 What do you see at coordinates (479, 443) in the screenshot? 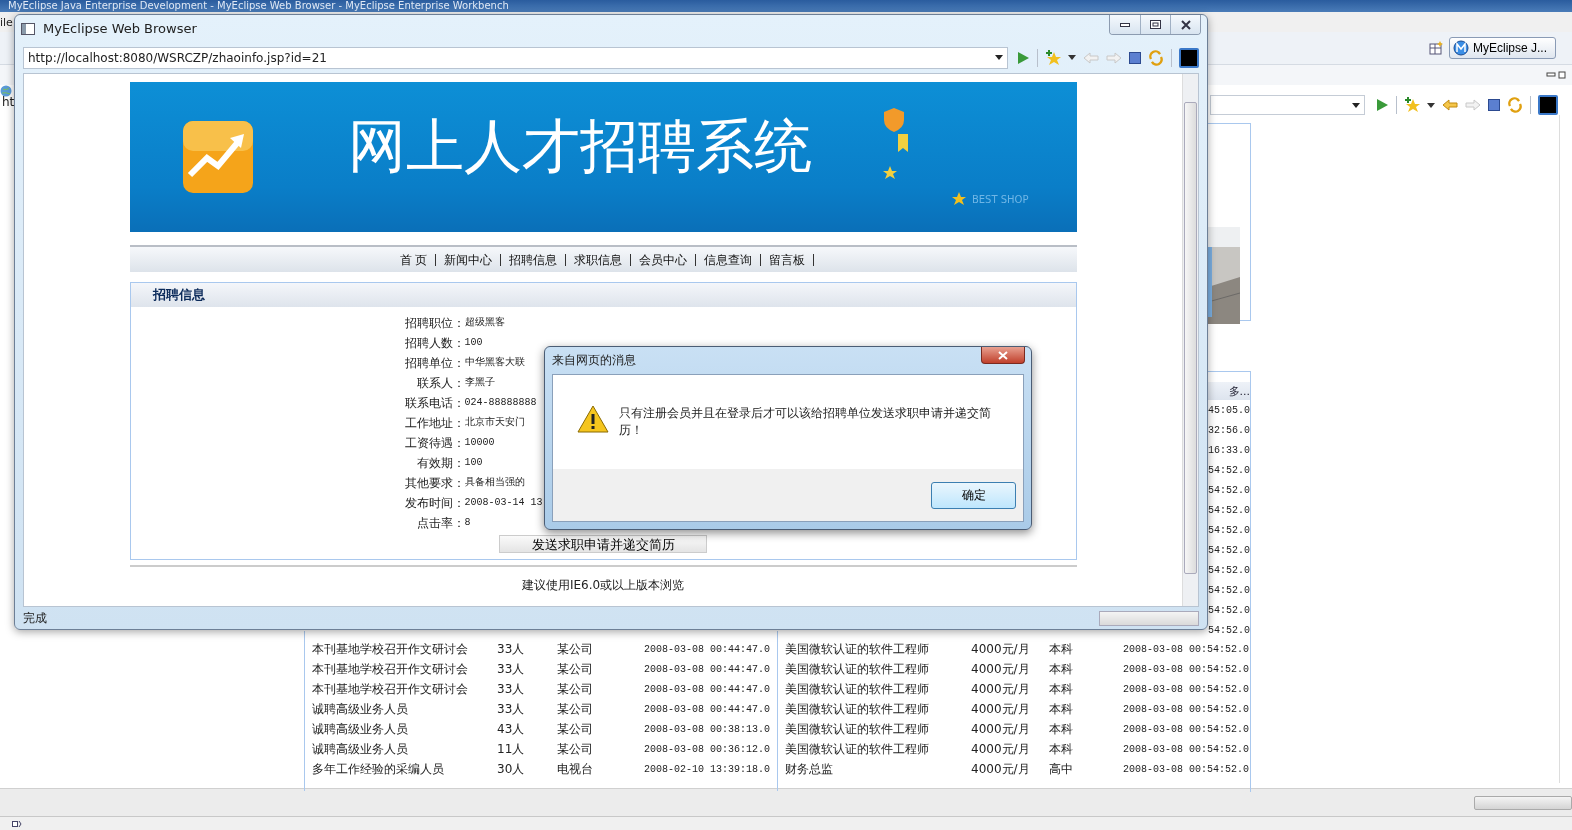
I see `field-value: 10000` at bounding box center [479, 443].